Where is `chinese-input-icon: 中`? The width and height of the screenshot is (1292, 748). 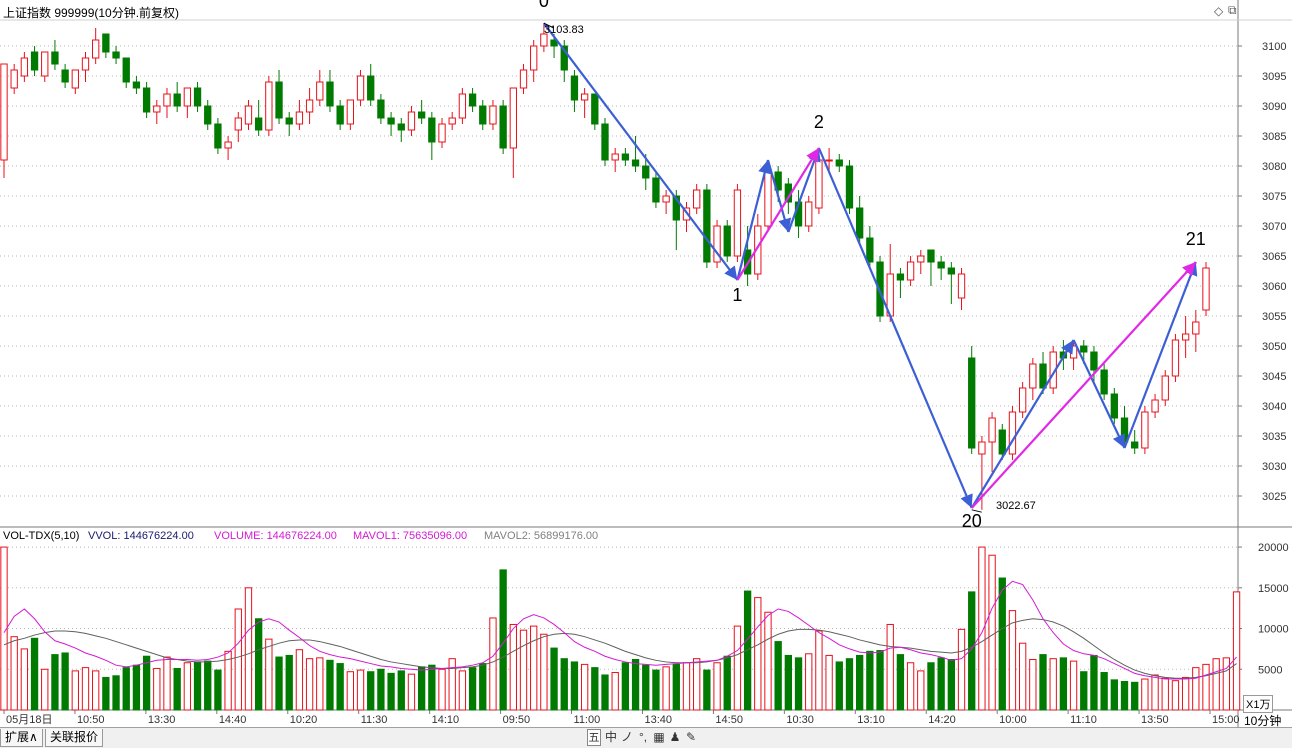 chinese-input-icon: 中 is located at coordinates (611, 737).